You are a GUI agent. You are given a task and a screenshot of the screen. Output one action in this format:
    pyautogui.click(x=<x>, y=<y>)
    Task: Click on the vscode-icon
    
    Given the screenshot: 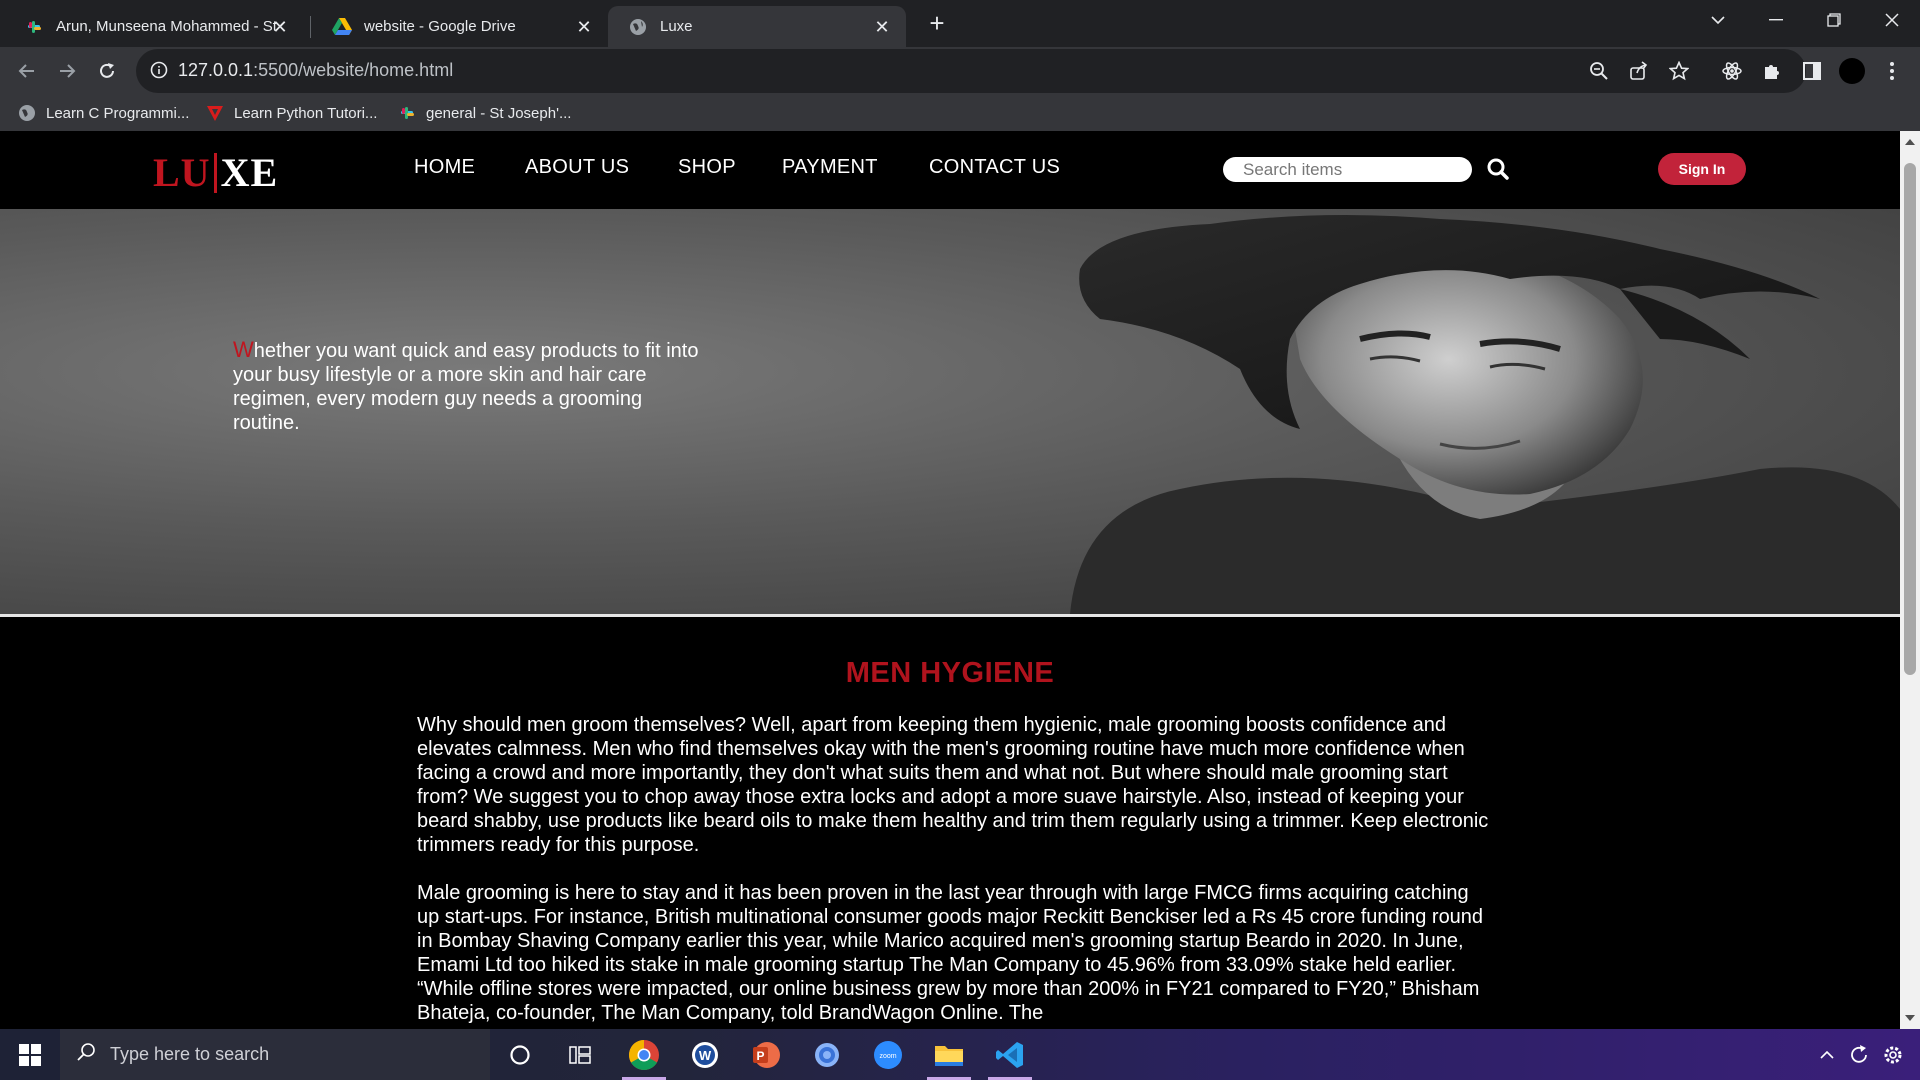 What is the action you would take?
    pyautogui.click(x=1010, y=1054)
    